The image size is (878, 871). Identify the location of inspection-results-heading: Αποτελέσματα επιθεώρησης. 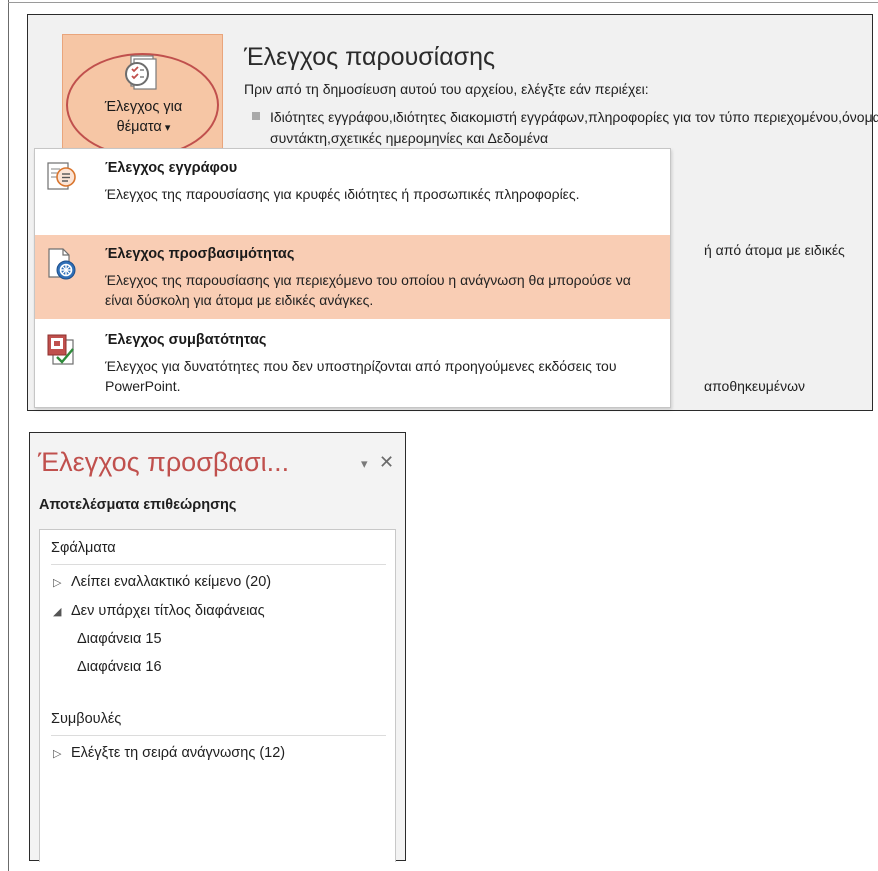
(138, 505).